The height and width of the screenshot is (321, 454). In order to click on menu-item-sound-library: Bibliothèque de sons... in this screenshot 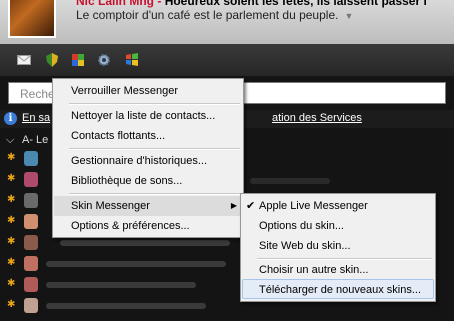, I will do `click(148, 181)`.